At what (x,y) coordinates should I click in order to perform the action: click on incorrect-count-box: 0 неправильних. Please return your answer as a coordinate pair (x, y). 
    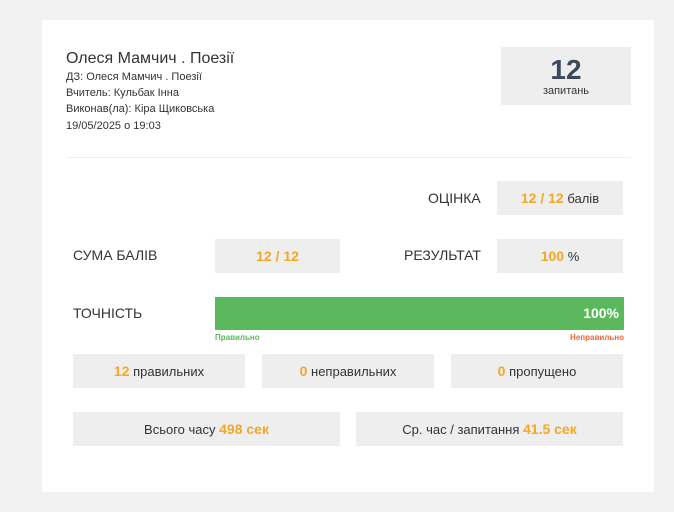
    Looking at the image, I should click on (348, 371).